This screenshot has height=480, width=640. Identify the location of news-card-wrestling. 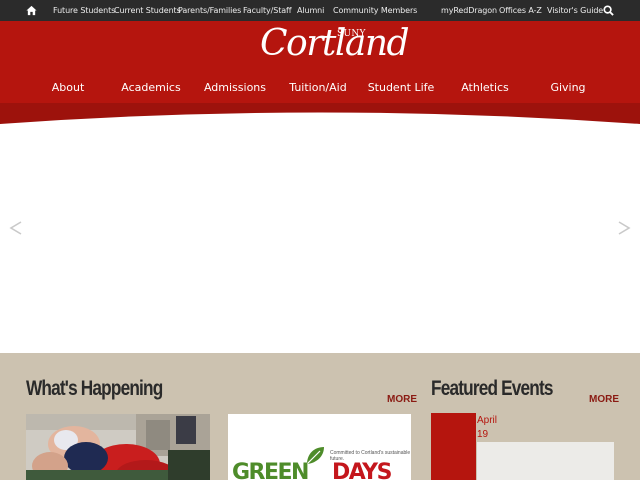
(118, 447).